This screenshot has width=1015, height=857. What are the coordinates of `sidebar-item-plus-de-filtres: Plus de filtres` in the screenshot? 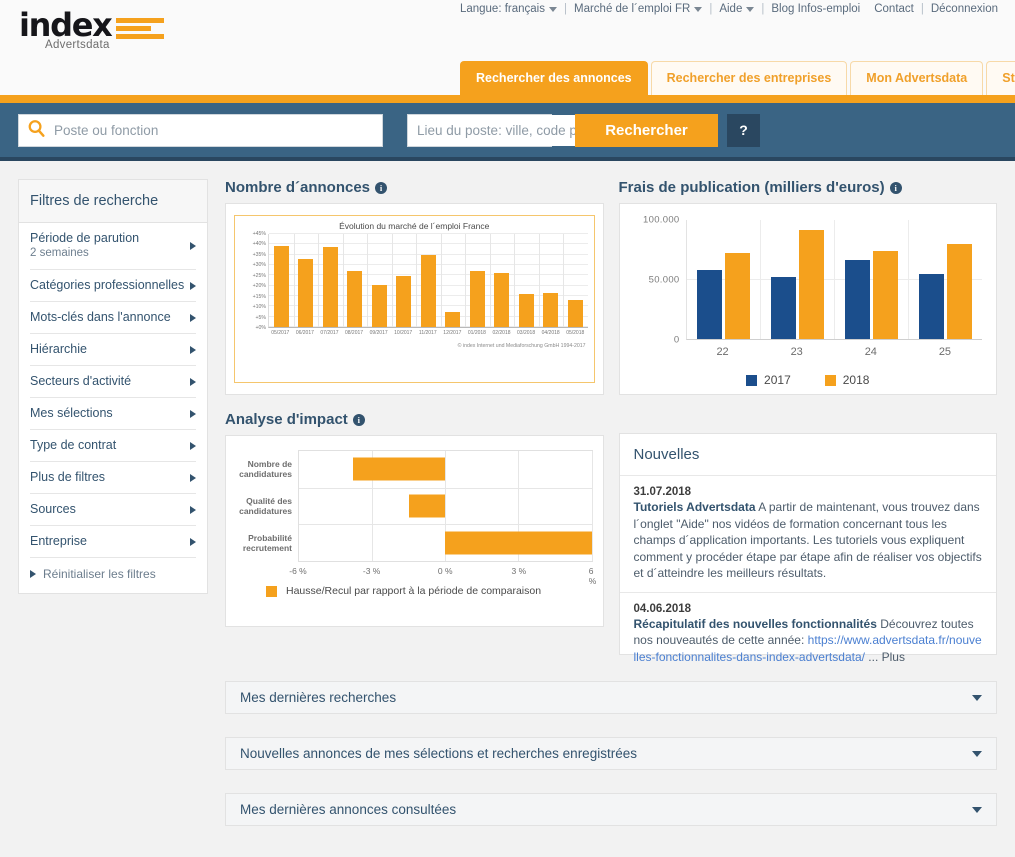 It's located at (113, 478).